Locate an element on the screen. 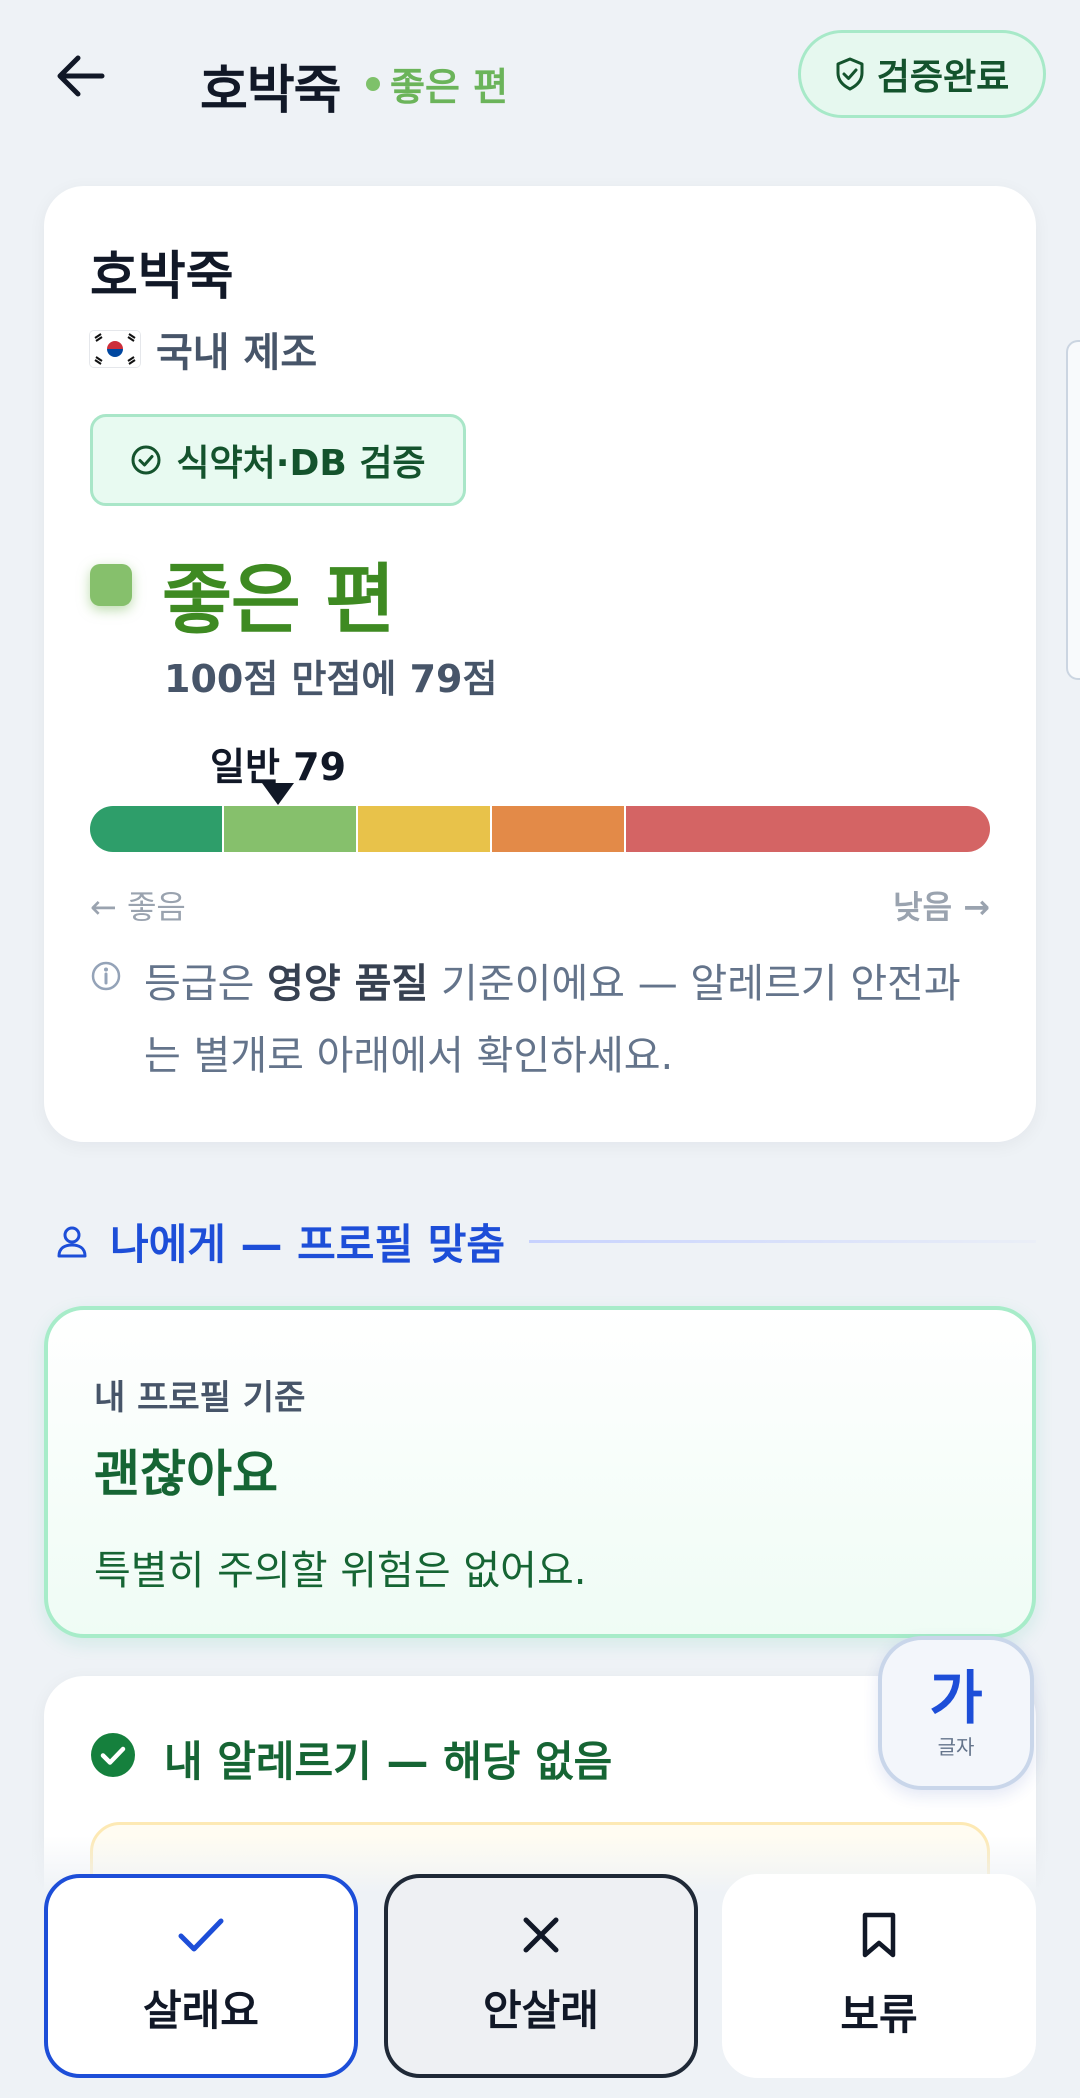  info-icon is located at coordinates (106, 976).